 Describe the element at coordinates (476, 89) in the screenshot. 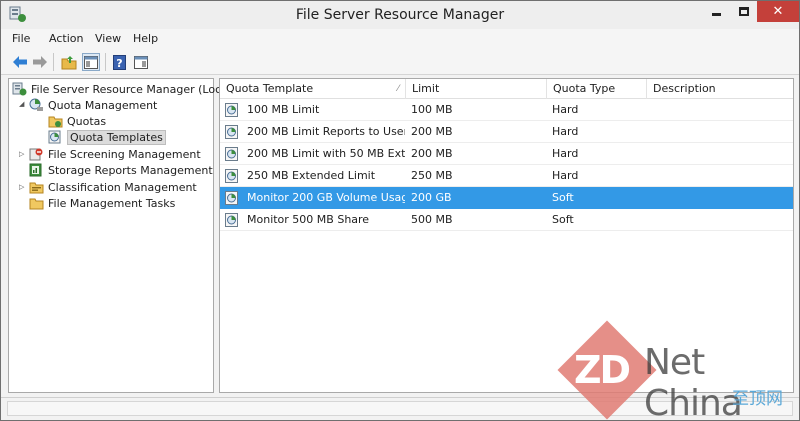

I see `column-header-limit: Limit` at that location.